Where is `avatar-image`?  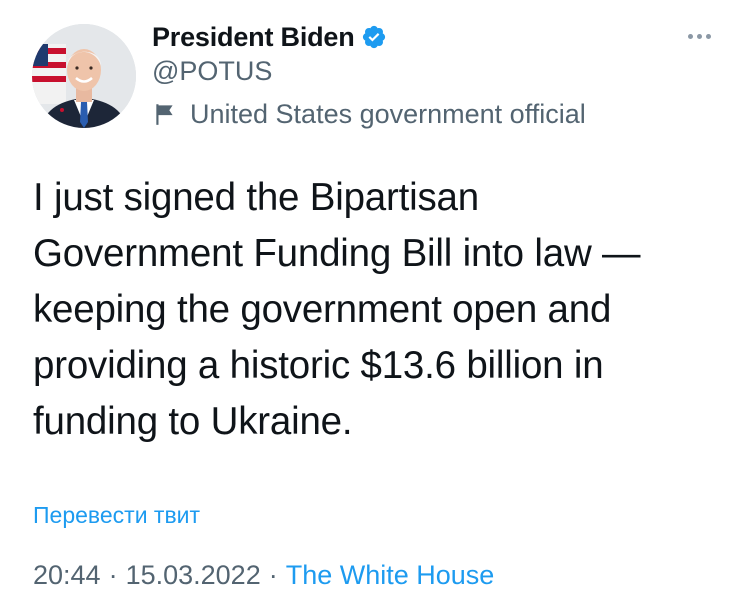
avatar-image is located at coordinates (84, 76).